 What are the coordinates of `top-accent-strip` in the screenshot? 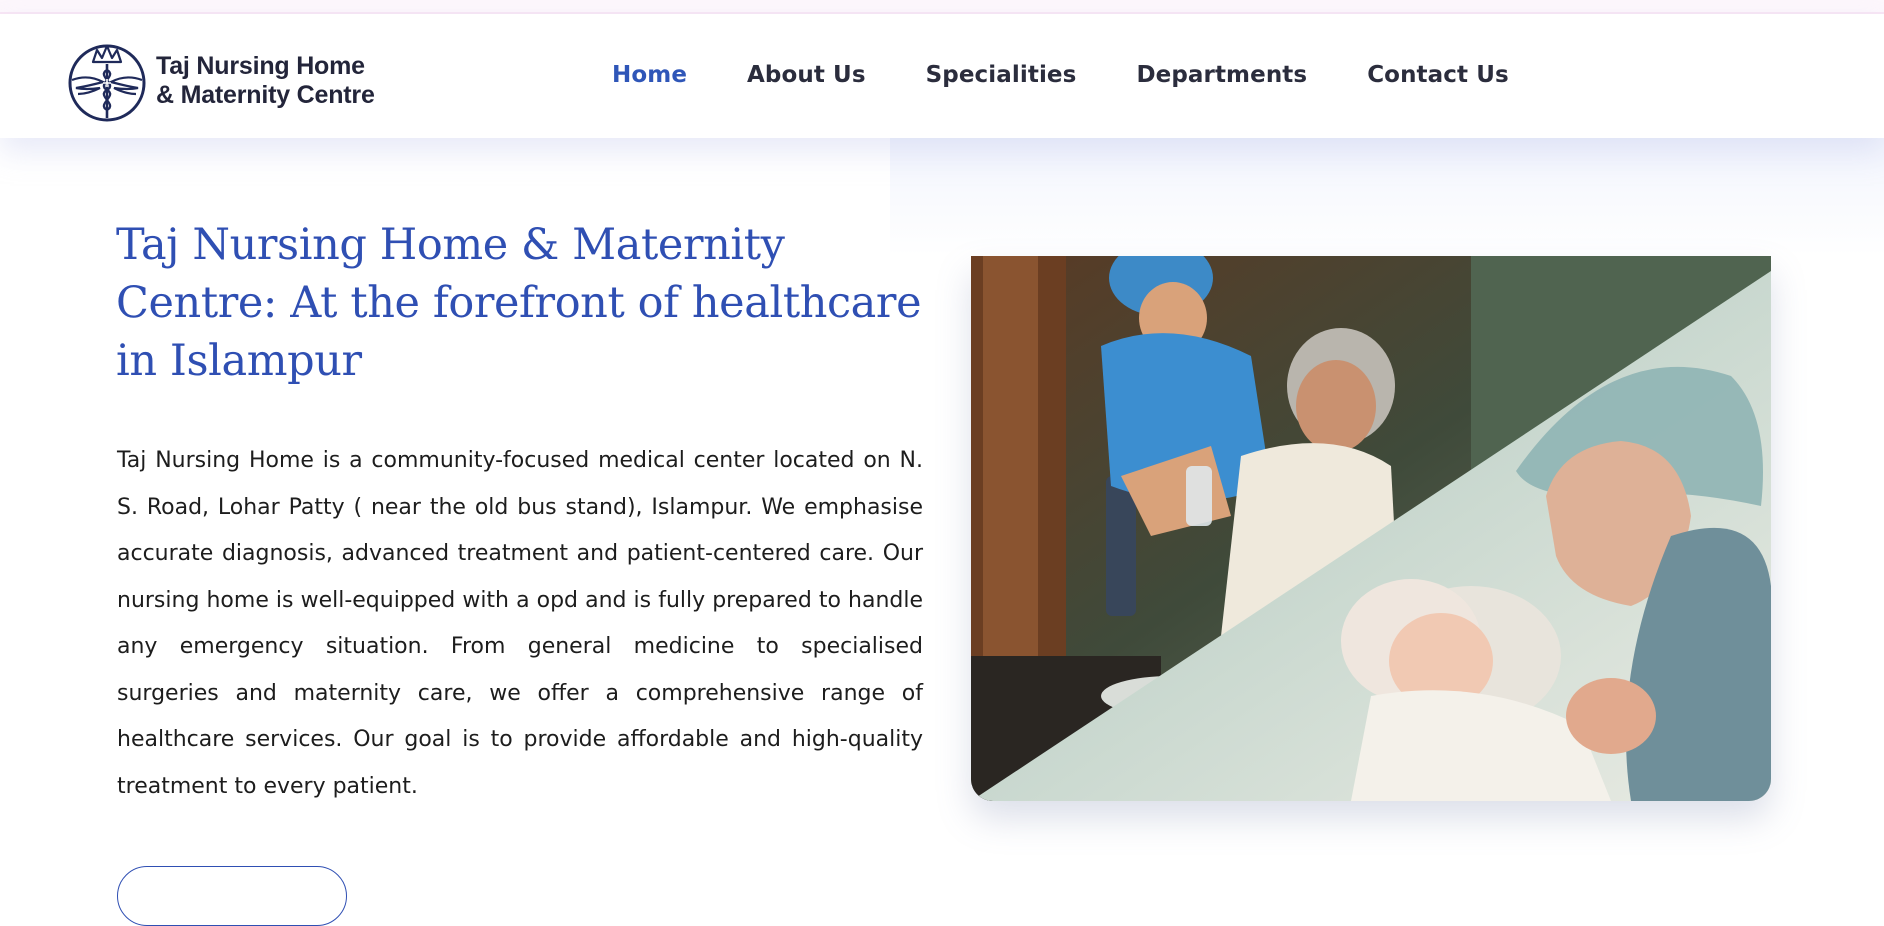 It's located at (942, 7).